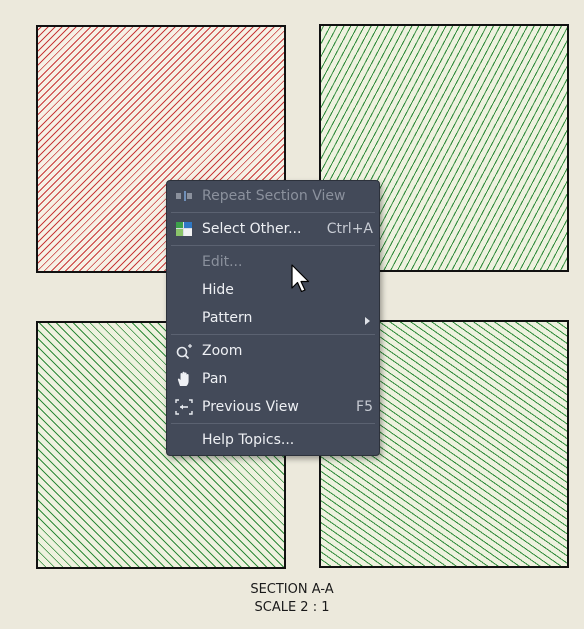 This screenshot has height=629, width=584. What do you see at coordinates (301, 279) in the screenshot?
I see `mouse-pointer-icon` at bounding box center [301, 279].